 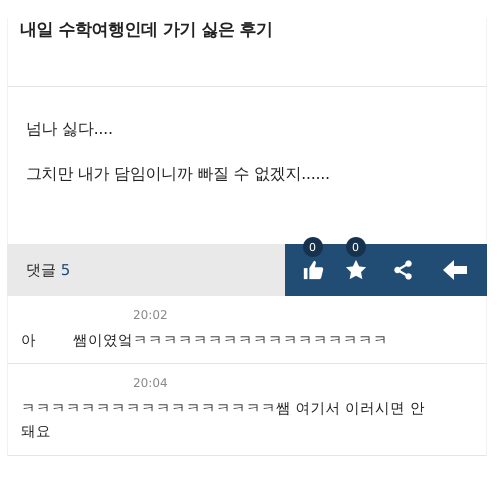 I want to click on comment-text: 아 쌤이였엌ㅋㅋㅋㅋㅋㅋㅋㅋㅋㅋㅋㅋㅋㅋㅋㅋㅋ, so click(x=205, y=341).